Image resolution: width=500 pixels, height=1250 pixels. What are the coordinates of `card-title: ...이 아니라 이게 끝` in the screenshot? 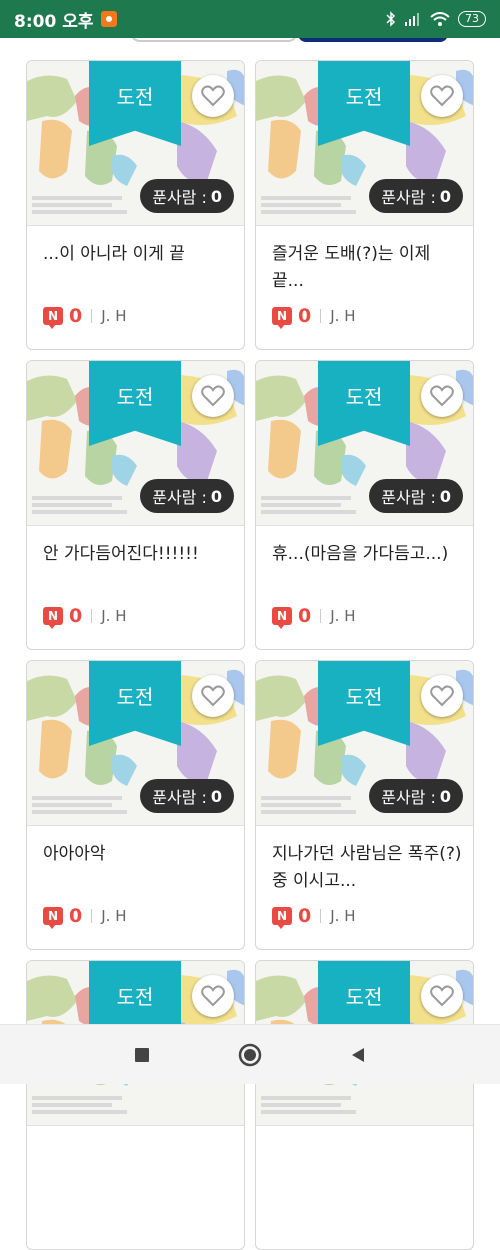 It's located at (114, 254).